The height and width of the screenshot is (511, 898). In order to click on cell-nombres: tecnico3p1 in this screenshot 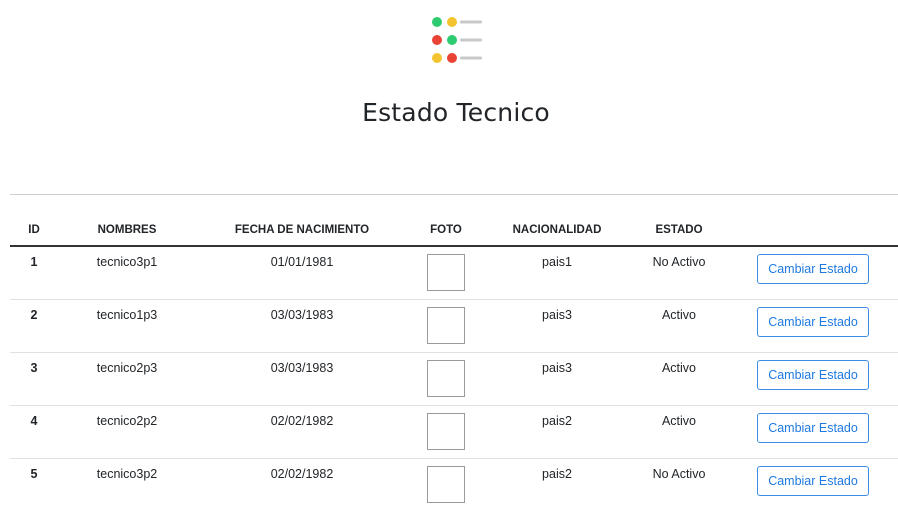, I will do `click(127, 273)`.